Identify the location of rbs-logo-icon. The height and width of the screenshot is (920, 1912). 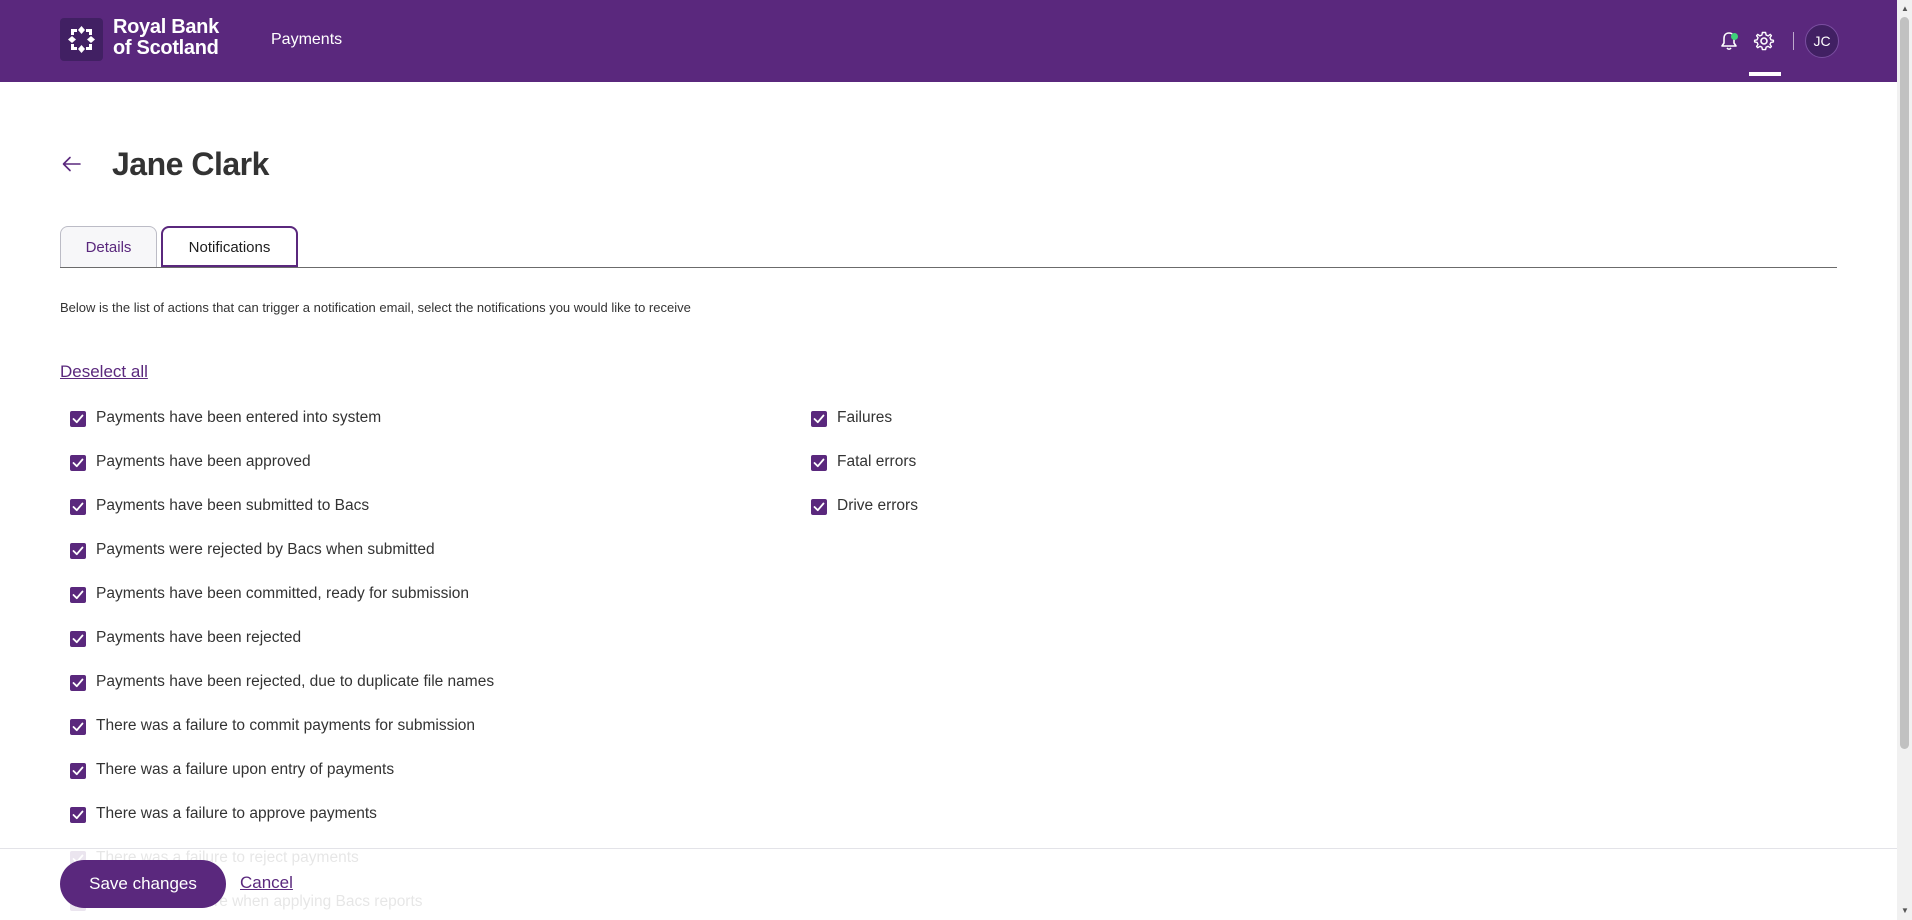
(81, 39).